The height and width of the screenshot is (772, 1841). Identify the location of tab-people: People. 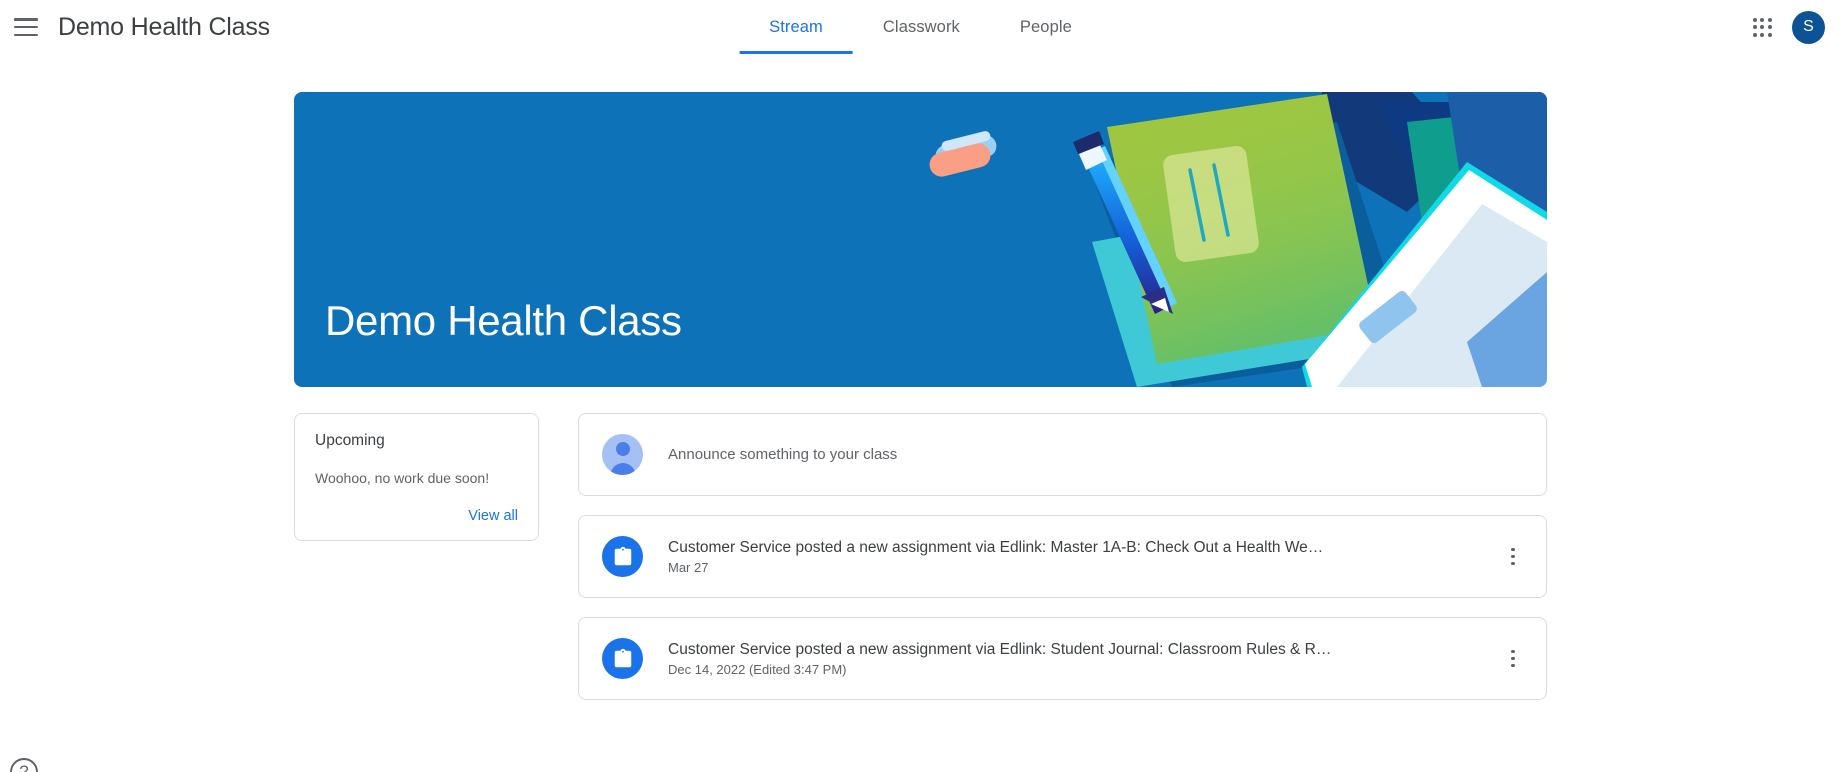
(1046, 27).